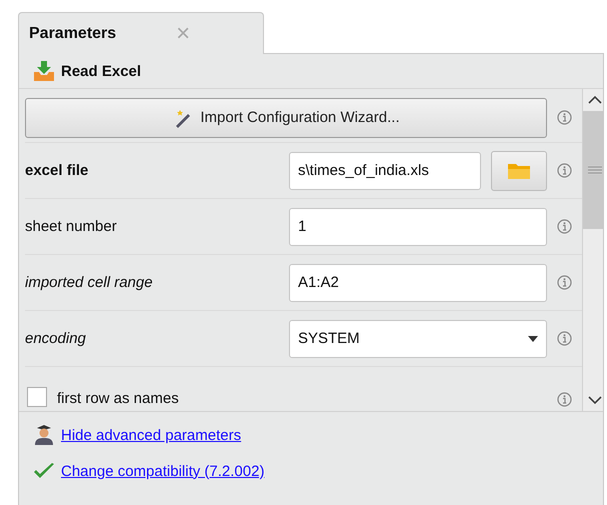  I want to click on checkbox, so click(37, 397).